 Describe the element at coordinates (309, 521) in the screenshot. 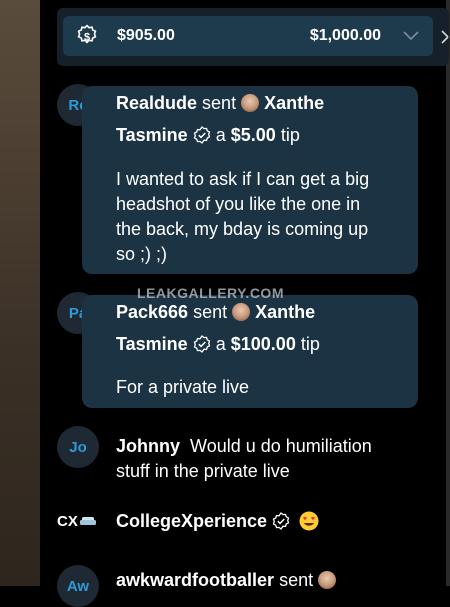

I see `heart-eyes-emoji` at that location.